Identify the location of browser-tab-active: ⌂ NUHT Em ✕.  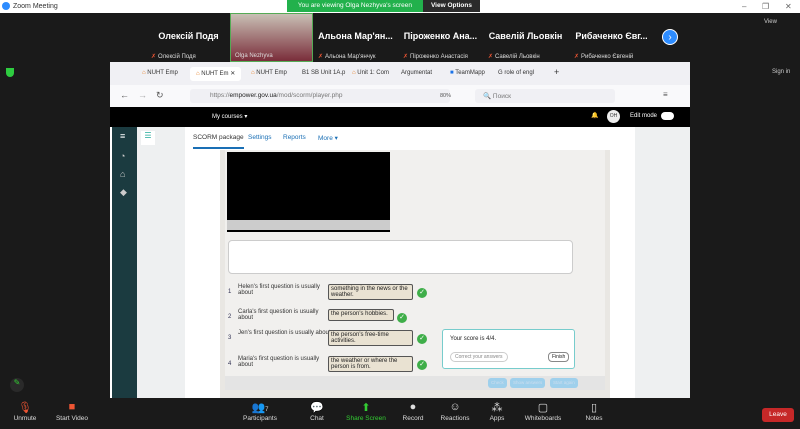
(216, 74).